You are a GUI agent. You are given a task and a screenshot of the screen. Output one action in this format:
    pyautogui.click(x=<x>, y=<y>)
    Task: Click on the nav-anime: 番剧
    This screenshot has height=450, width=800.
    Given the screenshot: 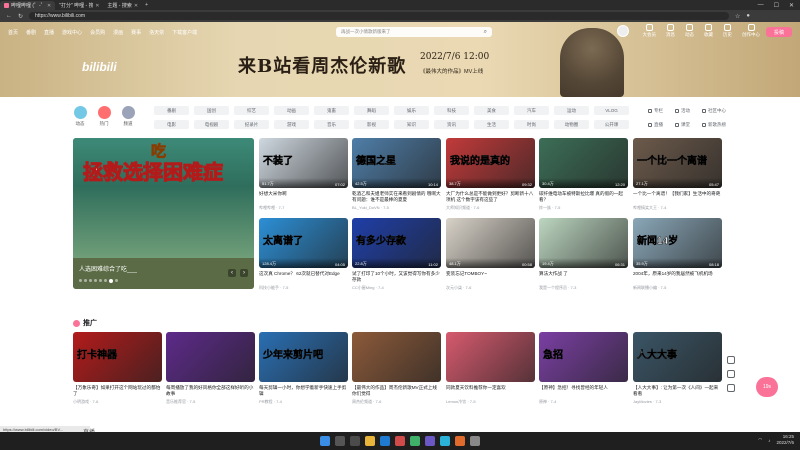 What is the action you would take?
    pyautogui.click(x=31, y=32)
    